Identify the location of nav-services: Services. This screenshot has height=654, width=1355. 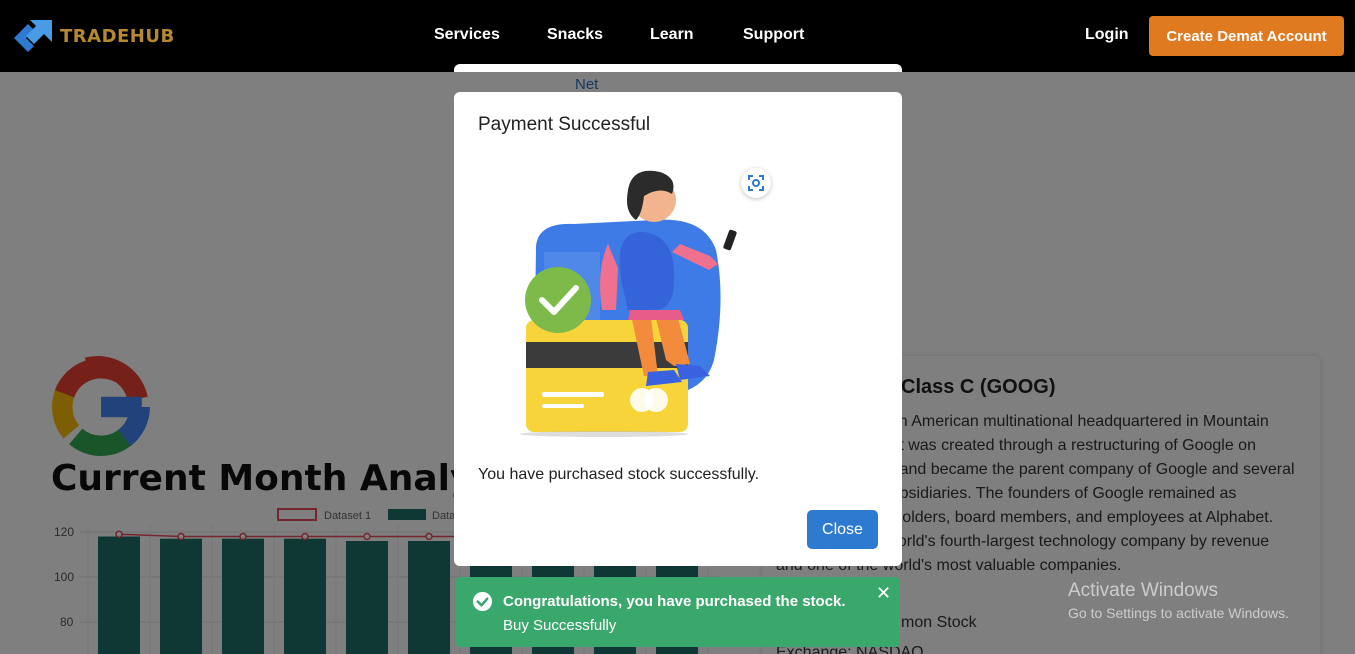
(467, 35).